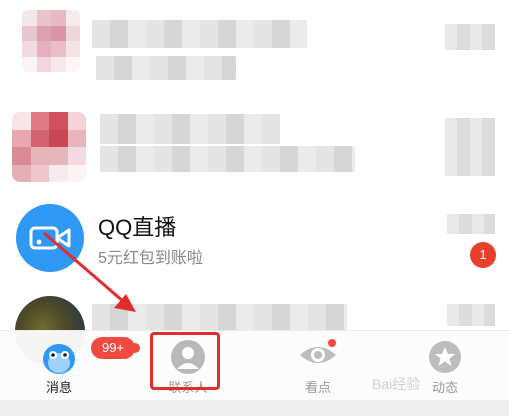 This screenshot has width=509, height=416. I want to click on bottom-strip, so click(254, 408).